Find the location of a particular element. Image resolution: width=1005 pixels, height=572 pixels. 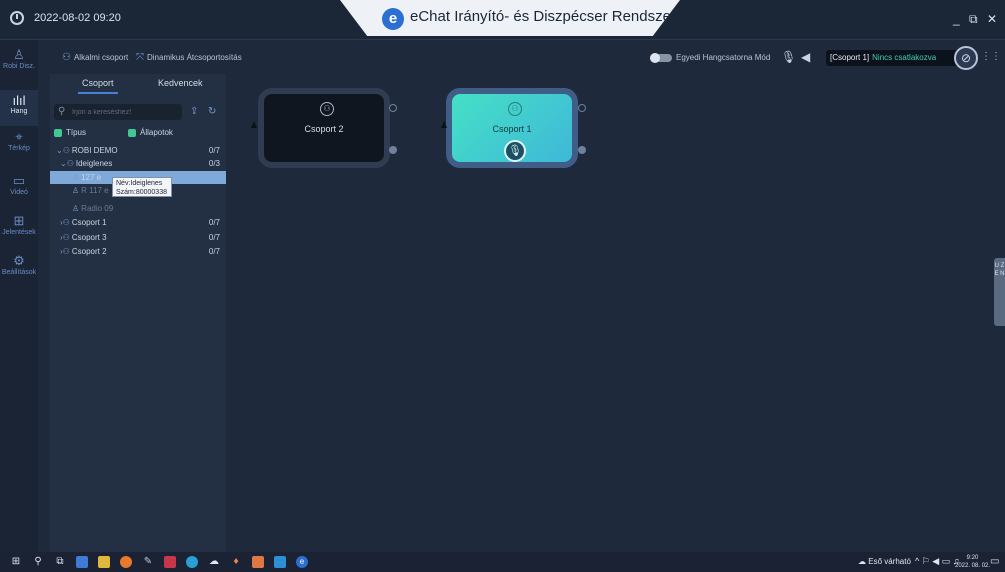

ptt-mic-button: 🎙 is located at coordinates (515, 151).